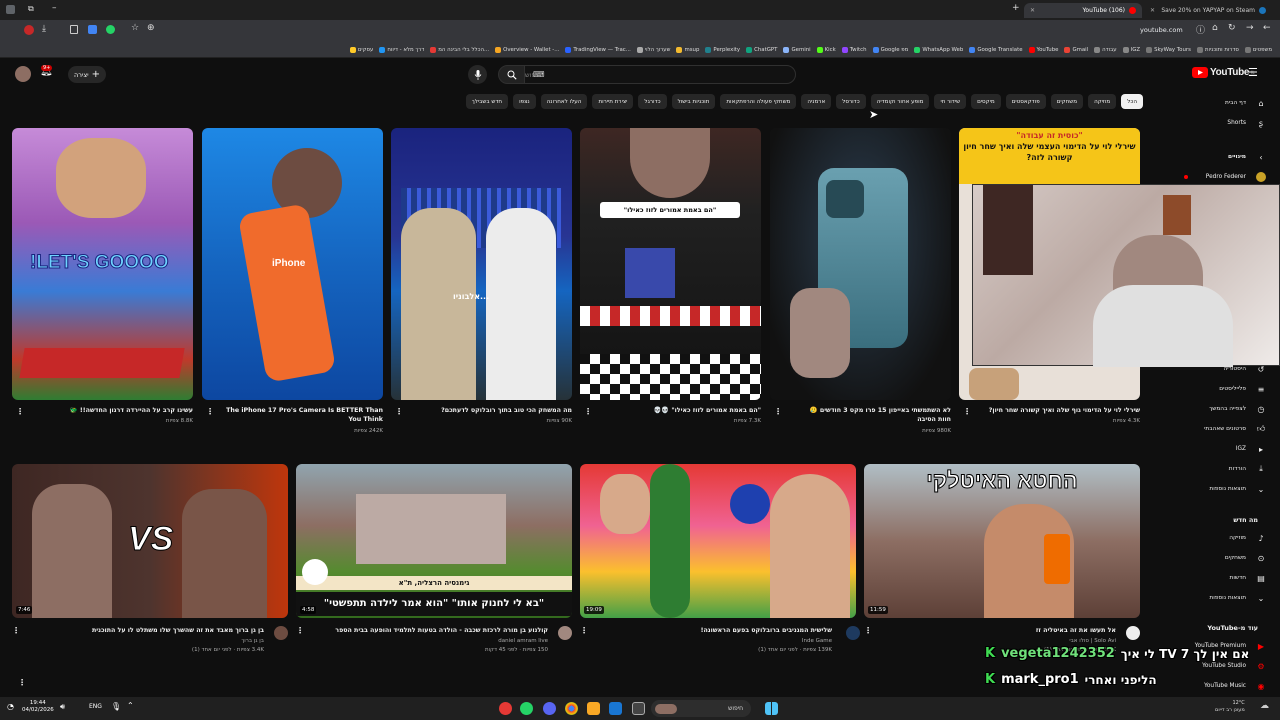 This screenshot has width=1280, height=720. What do you see at coordinates (851, 101) in the screenshot?
I see `chip: כדורסל` at bounding box center [851, 101].